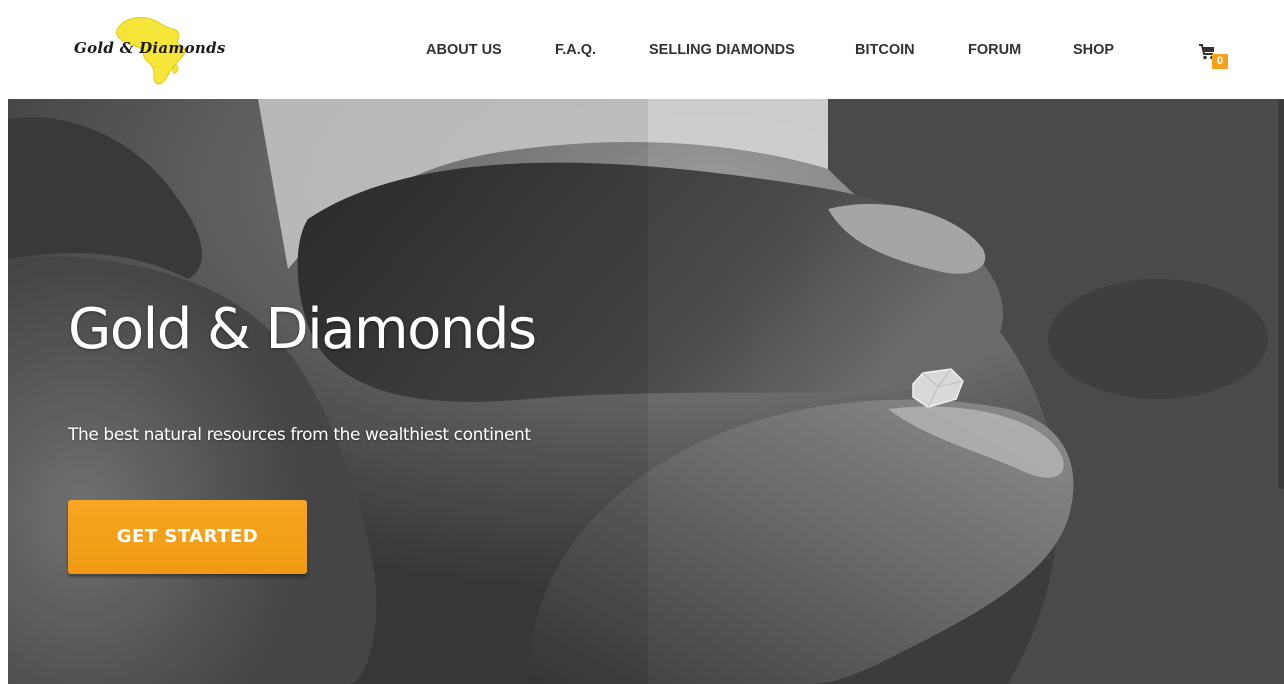 Image resolution: width=1284 pixels, height=684 pixels. I want to click on nav-selling-diamonds: SELLING DIAMONDS, so click(722, 50).